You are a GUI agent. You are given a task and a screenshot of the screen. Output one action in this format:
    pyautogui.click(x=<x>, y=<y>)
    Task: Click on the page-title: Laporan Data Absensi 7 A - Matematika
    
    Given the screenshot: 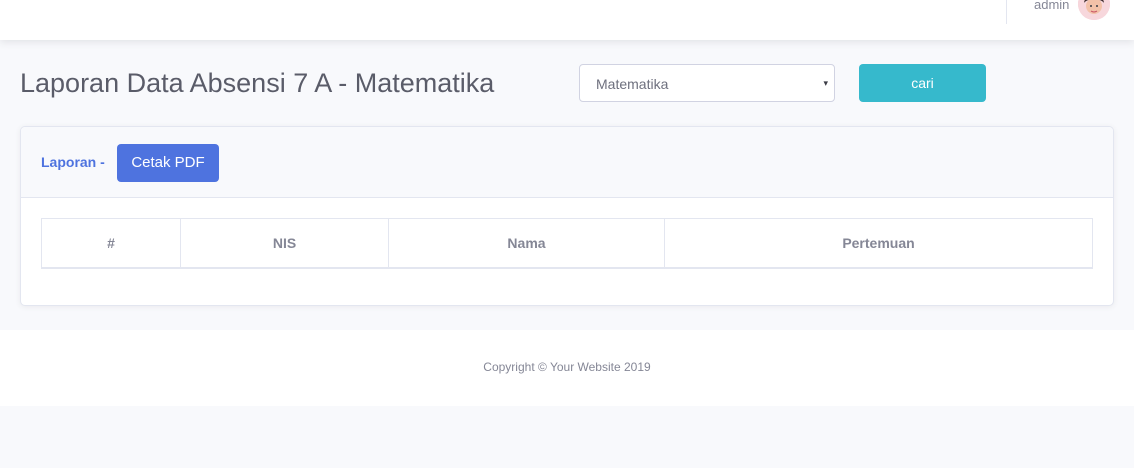 What is the action you would take?
    pyautogui.click(x=257, y=83)
    